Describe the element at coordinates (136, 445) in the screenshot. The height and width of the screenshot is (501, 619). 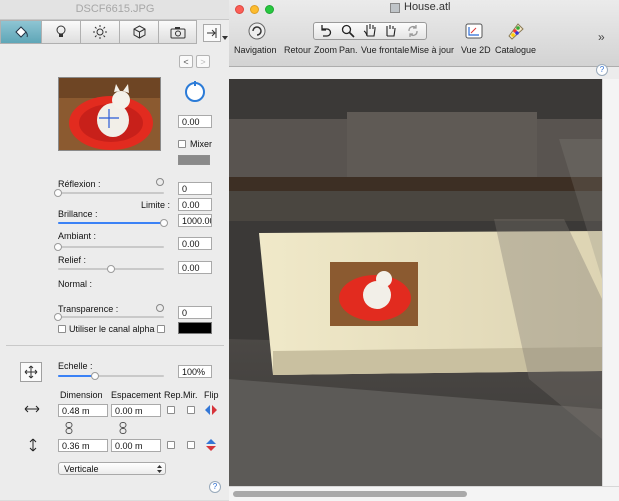
I see `vertical-spacing-field: 0.00 m` at that location.